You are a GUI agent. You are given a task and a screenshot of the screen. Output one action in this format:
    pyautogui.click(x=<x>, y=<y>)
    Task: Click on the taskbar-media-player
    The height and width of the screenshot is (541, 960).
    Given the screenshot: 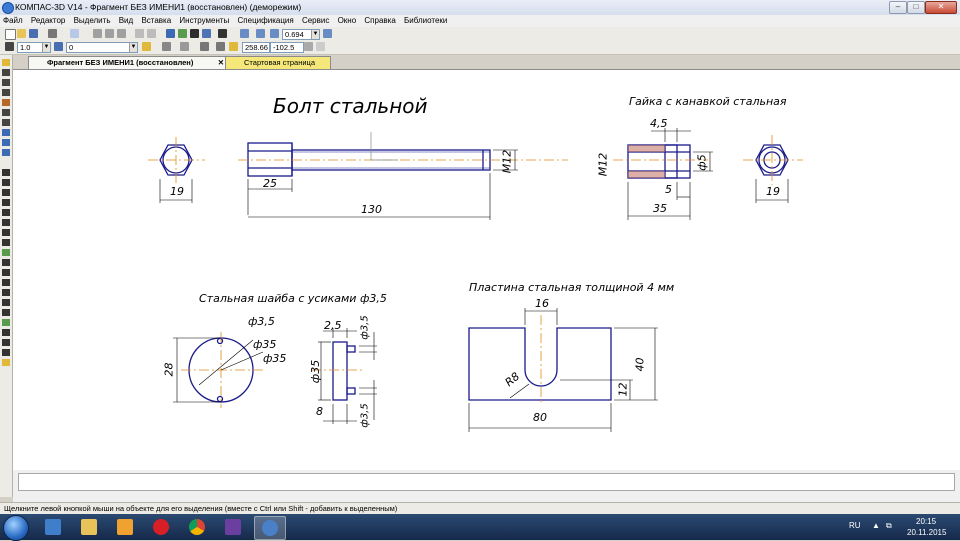 What is the action you would take?
    pyautogui.click(x=125, y=527)
    